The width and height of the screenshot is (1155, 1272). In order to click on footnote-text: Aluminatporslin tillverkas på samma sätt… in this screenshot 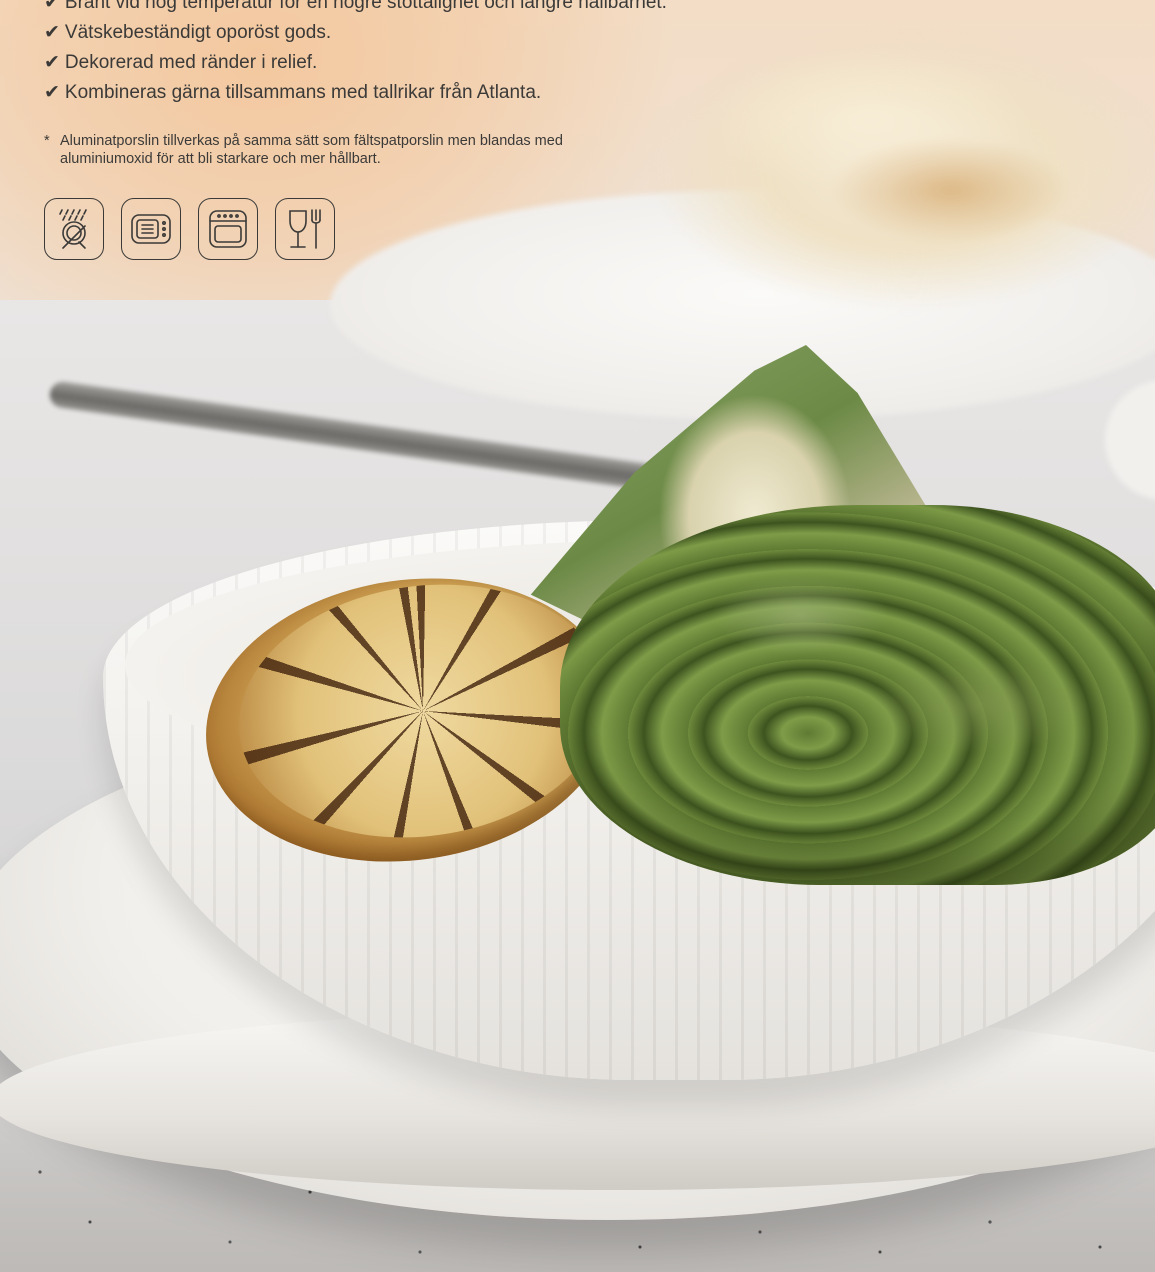, I will do `click(311, 150)`.